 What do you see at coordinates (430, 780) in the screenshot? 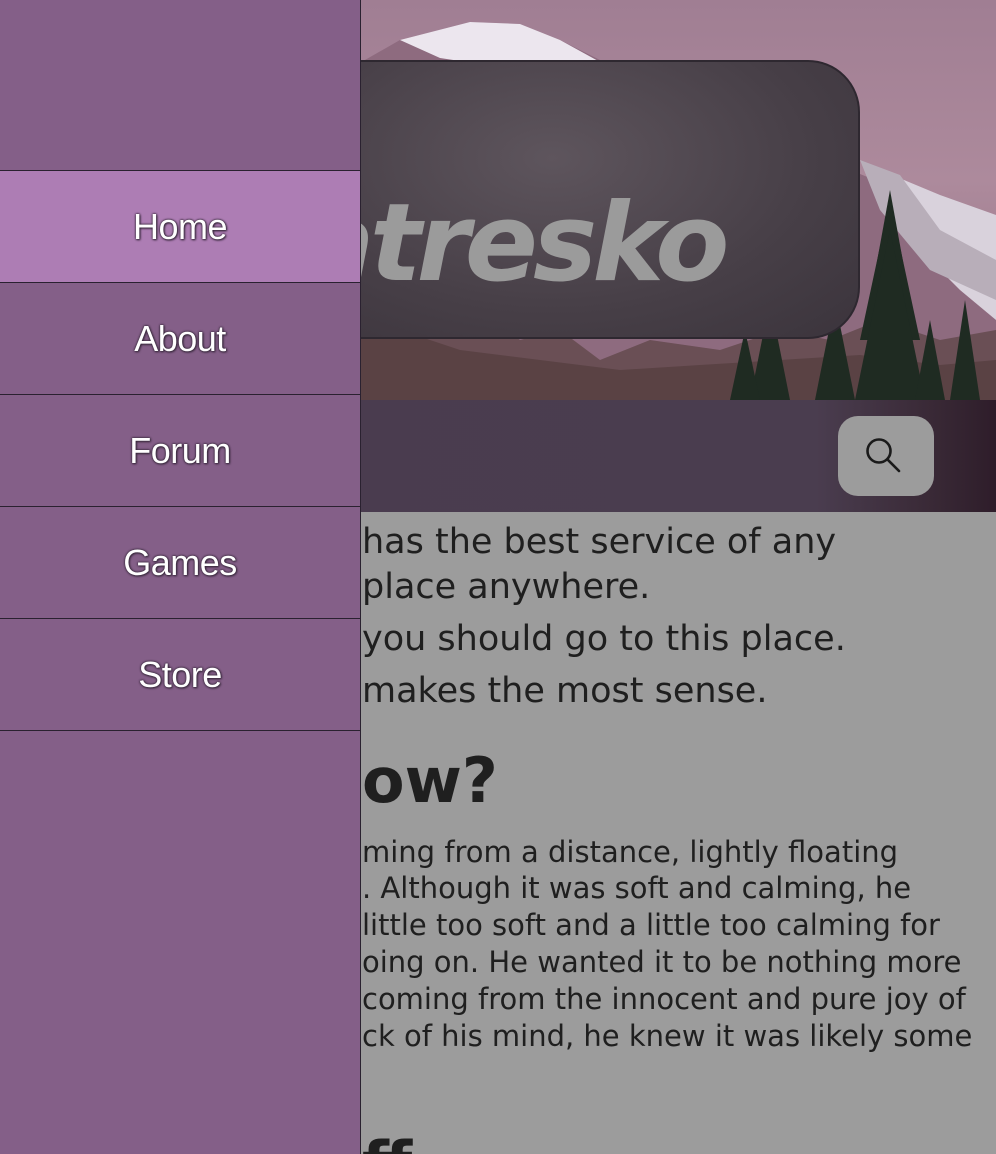
I see `section-heading: ow?` at bounding box center [430, 780].